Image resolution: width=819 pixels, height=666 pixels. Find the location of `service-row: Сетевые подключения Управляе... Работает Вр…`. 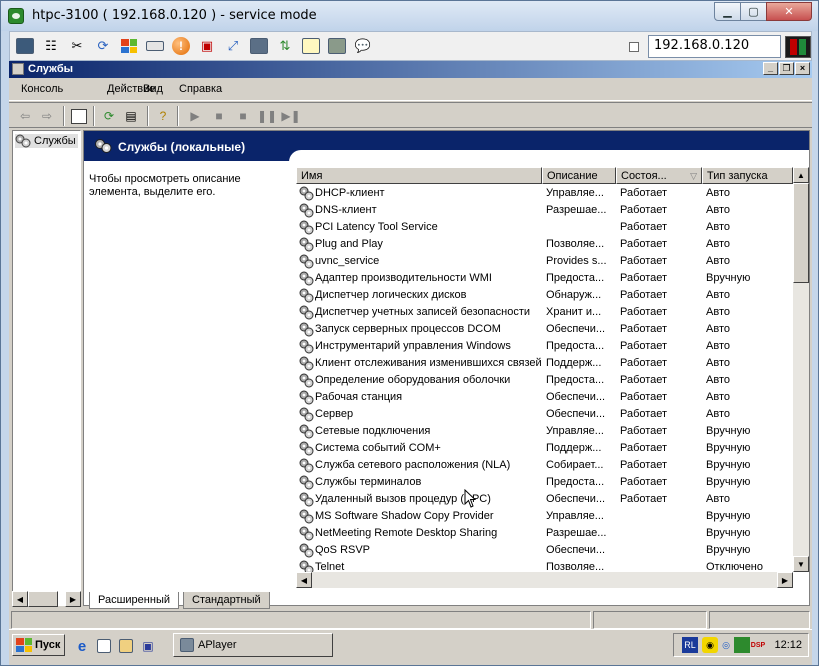

service-row: Сетевые подключения Управляе... Работает Вр… is located at coordinates (544, 431).